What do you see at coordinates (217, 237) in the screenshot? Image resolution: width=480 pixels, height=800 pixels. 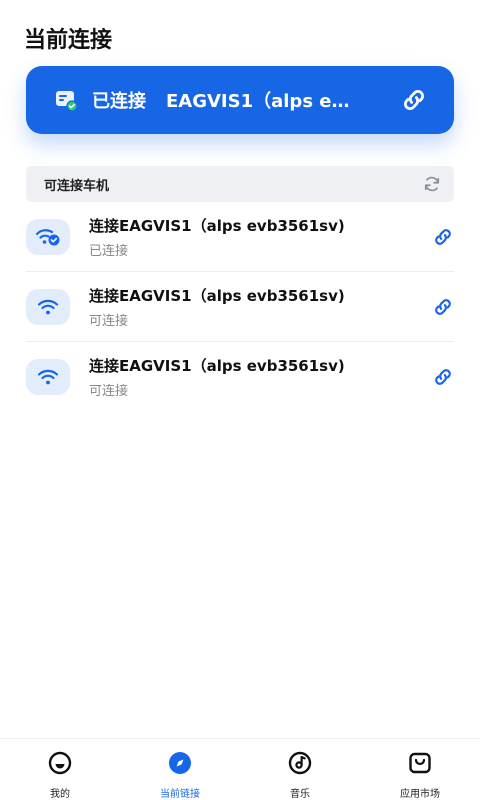 I see `device-text: 连接EAGVIS1（alps evb3561sv) 已连接` at bounding box center [217, 237].